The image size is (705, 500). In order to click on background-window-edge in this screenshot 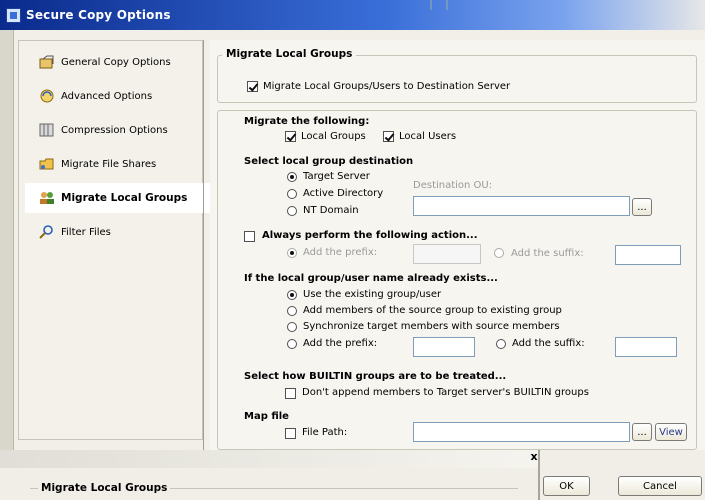, I will do `click(7, 240)`.